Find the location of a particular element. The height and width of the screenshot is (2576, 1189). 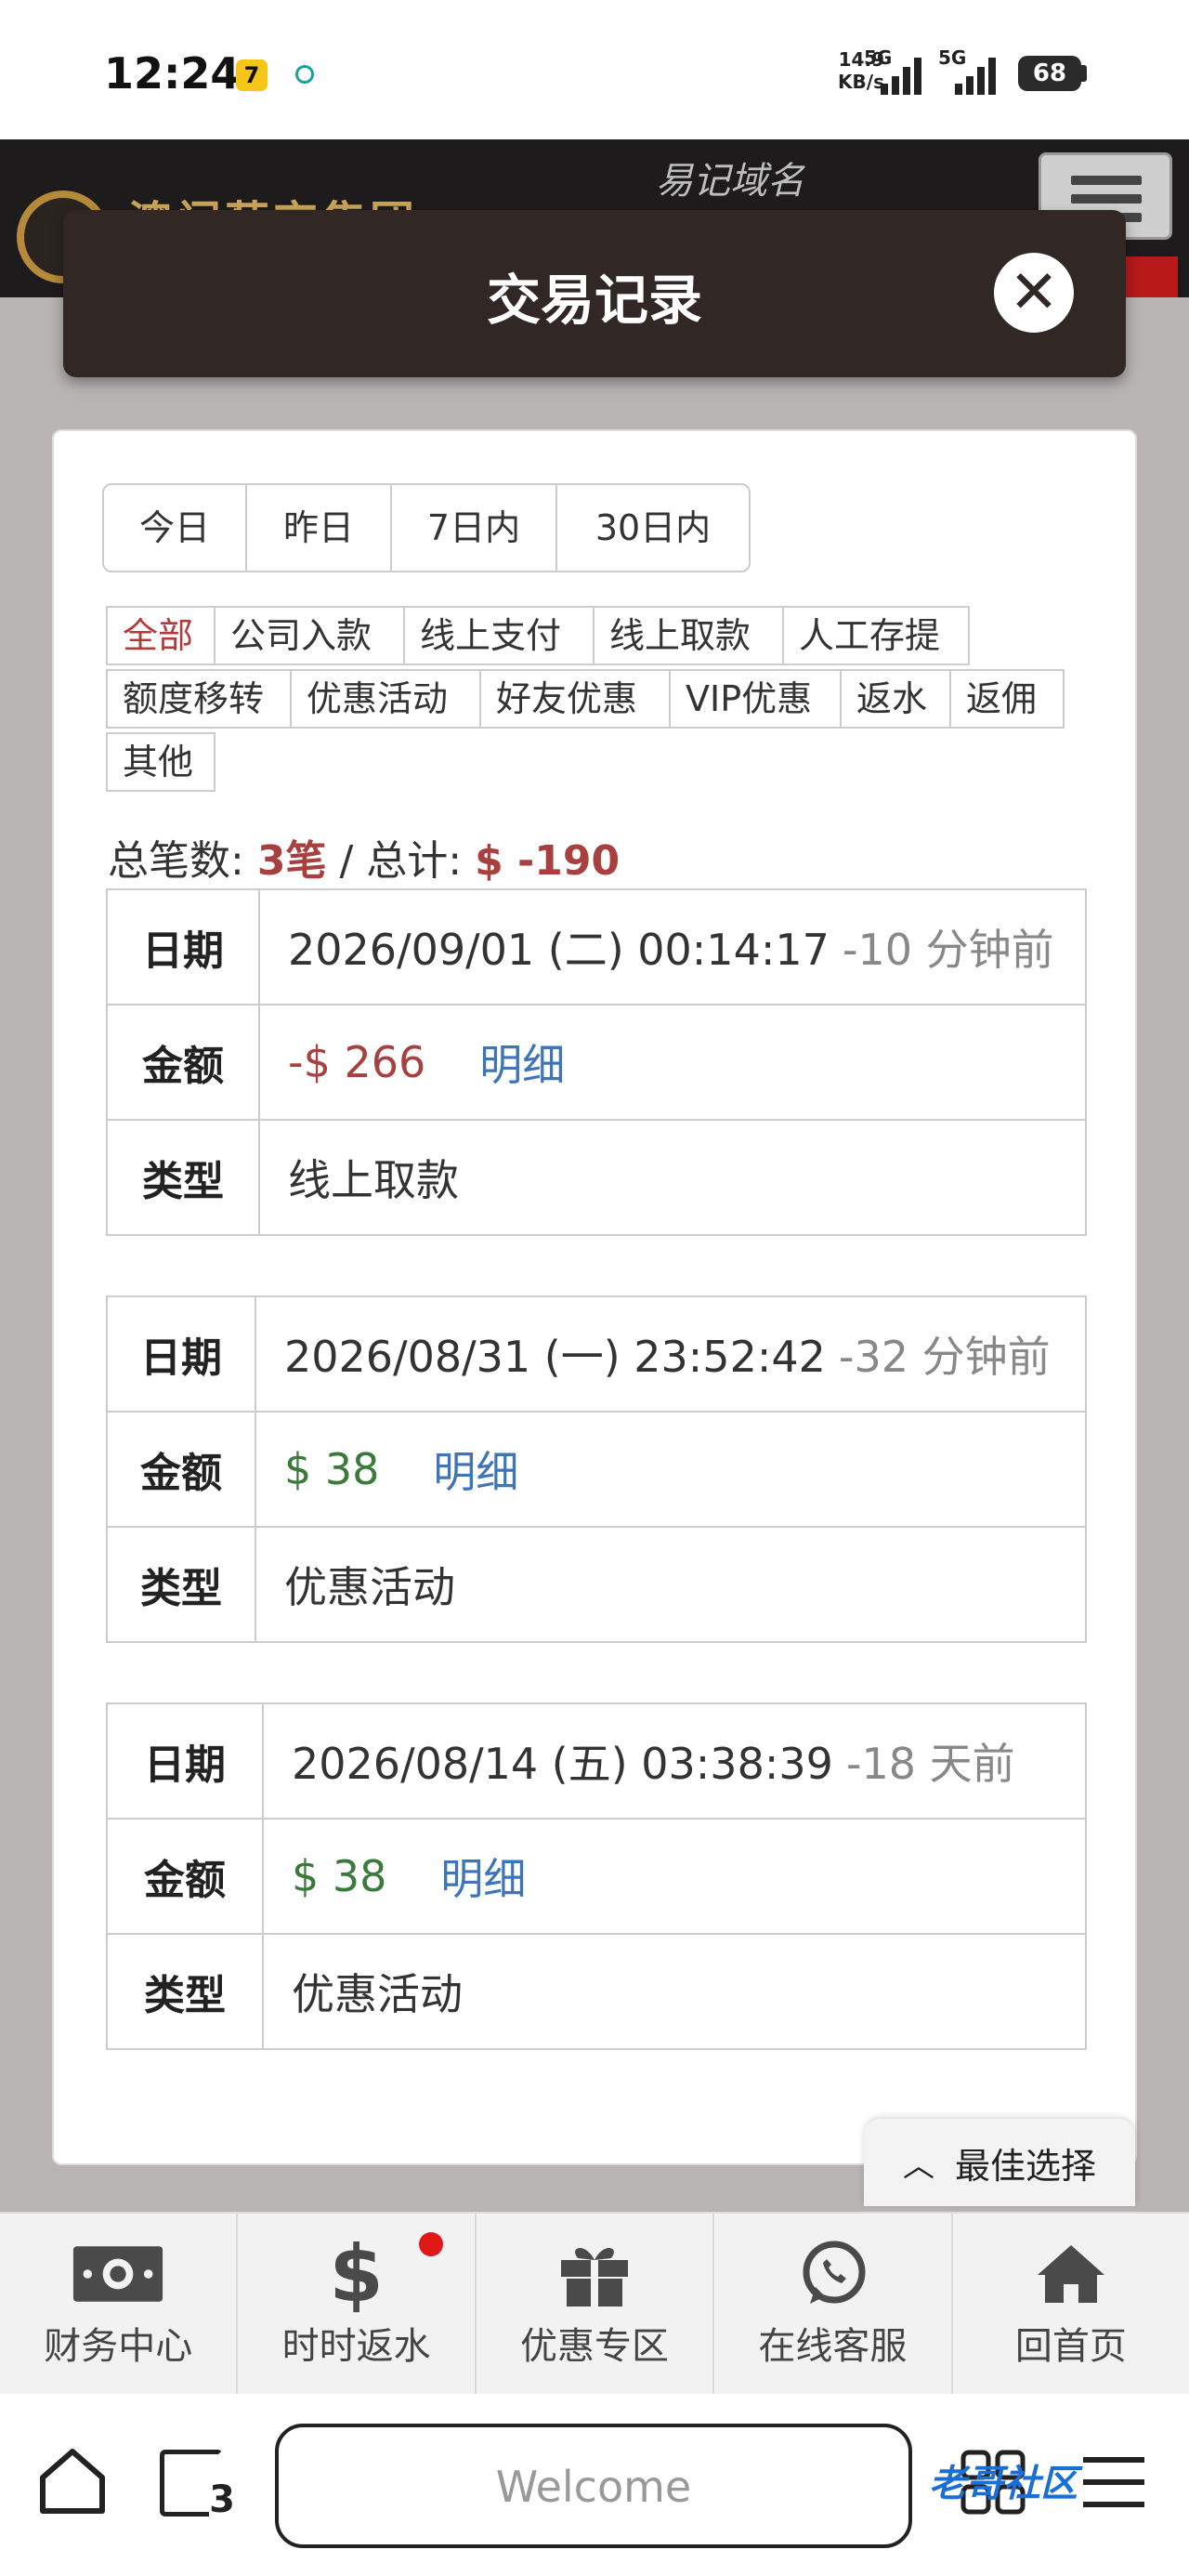

best-choice-button: ︿ 最佳选择 is located at coordinates (1000, 2162).